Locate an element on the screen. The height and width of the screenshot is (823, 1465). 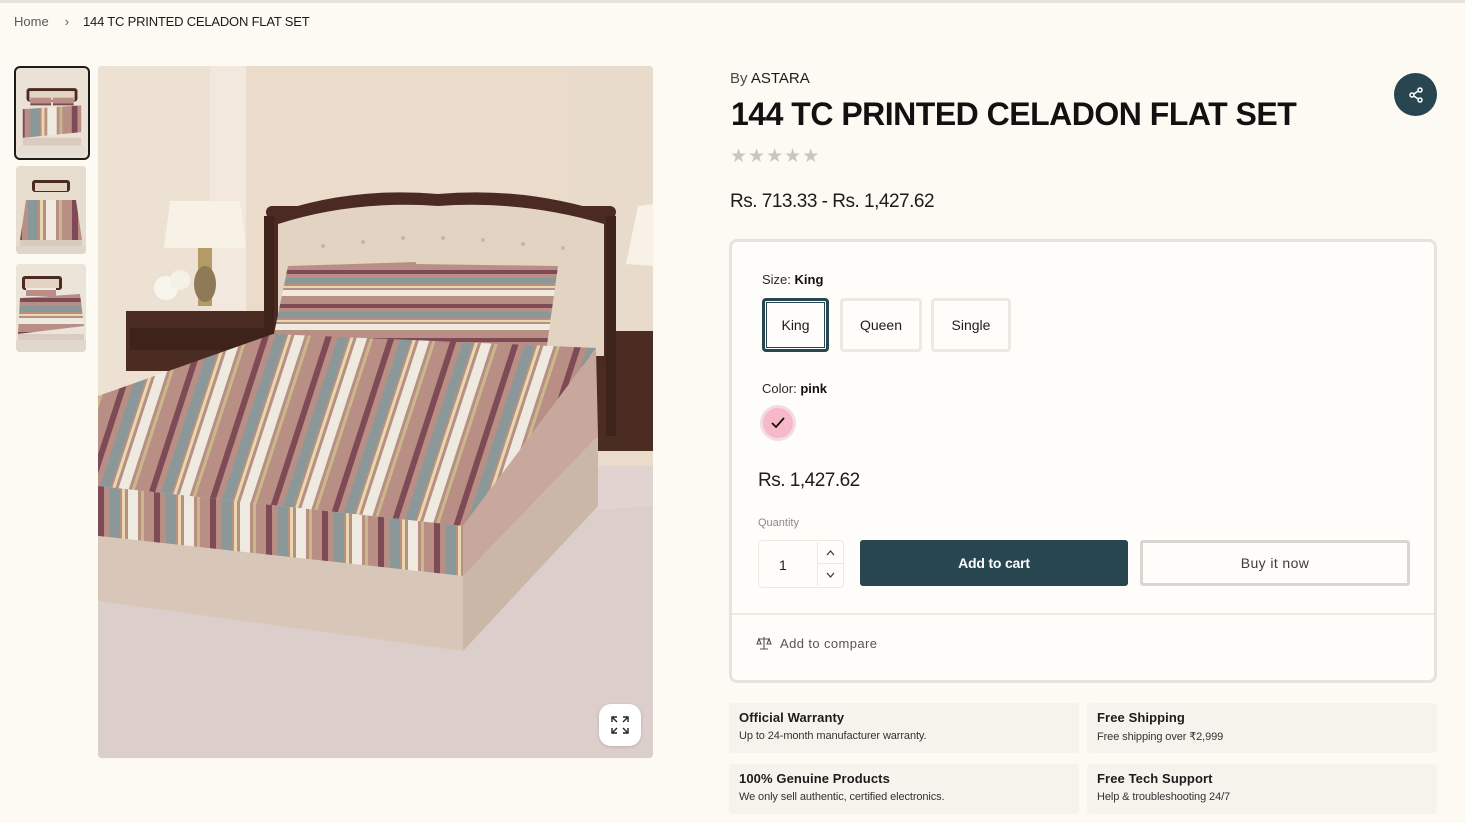
price-range: Rs. 713.33 - Rs. 1,427.62 is located at coordinates (832, 201).